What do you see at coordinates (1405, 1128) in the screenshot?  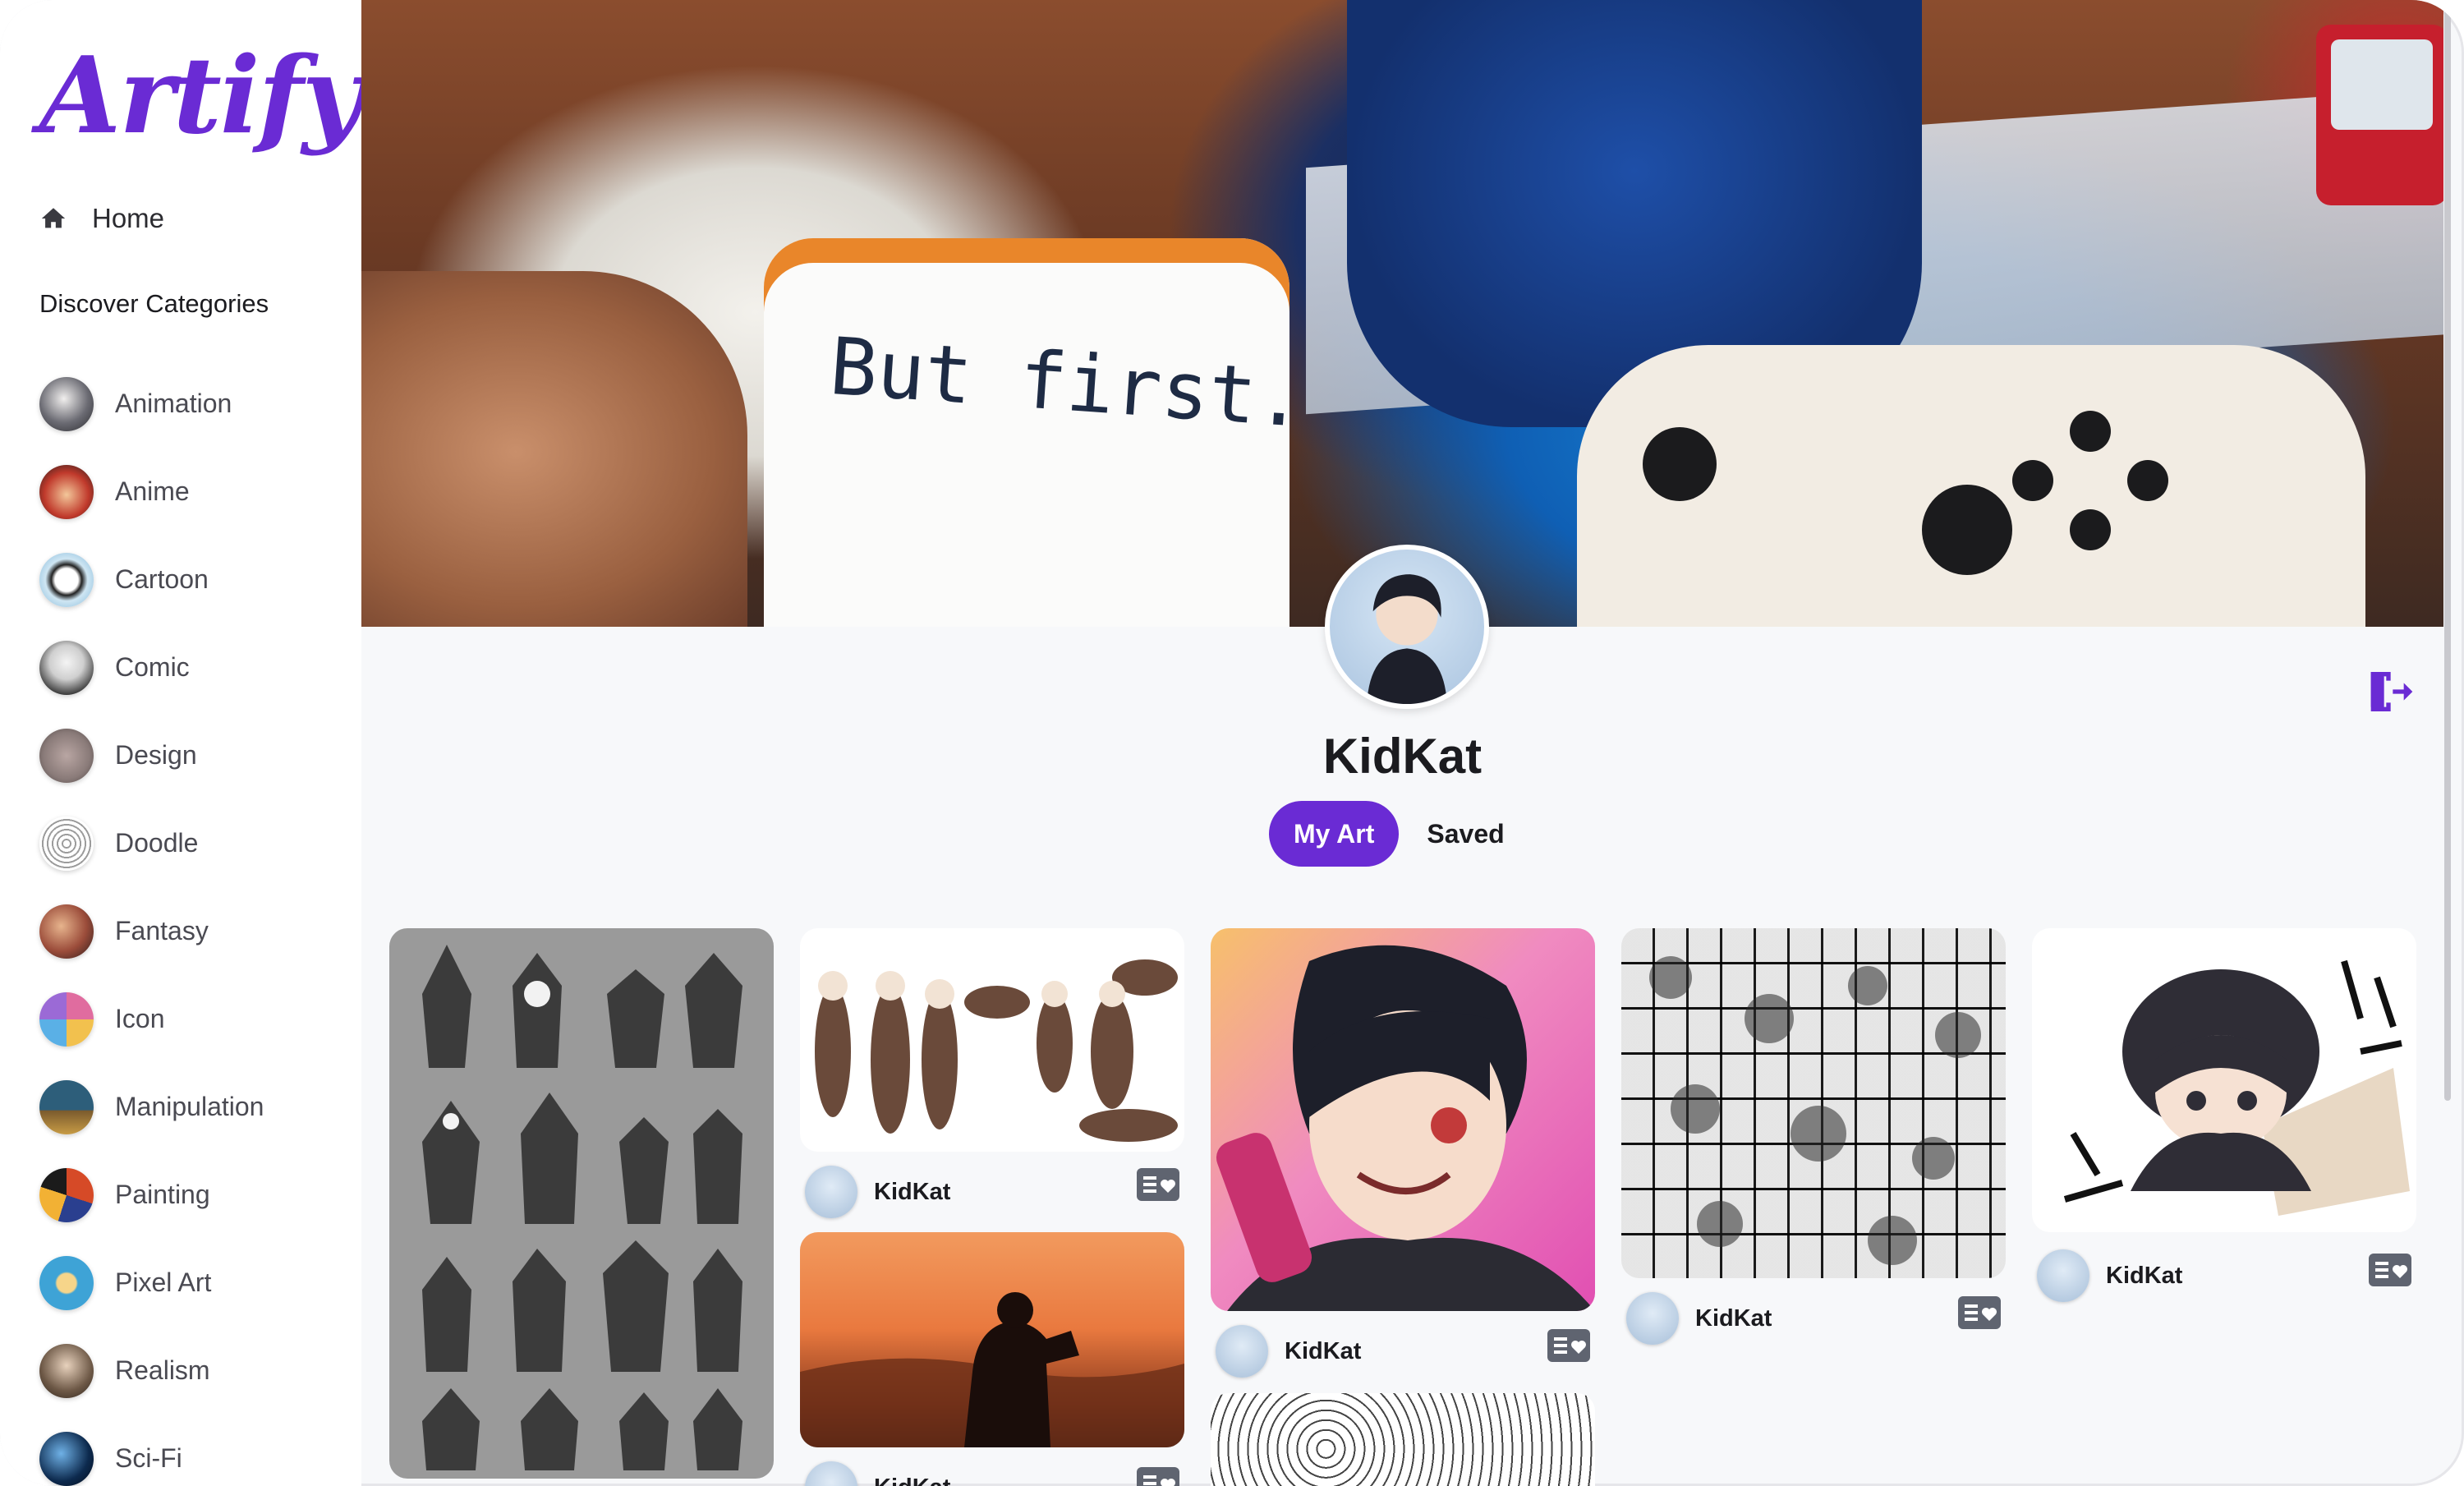 I see `anime-portrait-illustration` at bounding box center [1405, 1128].